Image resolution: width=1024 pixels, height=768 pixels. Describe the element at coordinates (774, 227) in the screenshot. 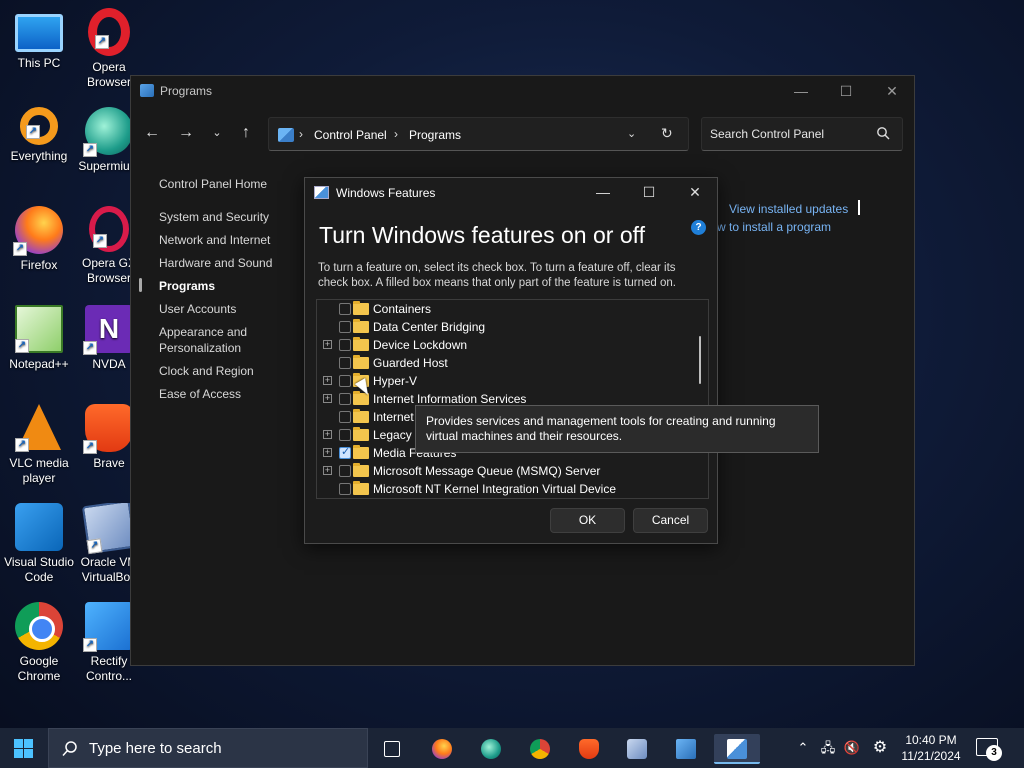

I see `install-program-link: w to install a program` at that location.